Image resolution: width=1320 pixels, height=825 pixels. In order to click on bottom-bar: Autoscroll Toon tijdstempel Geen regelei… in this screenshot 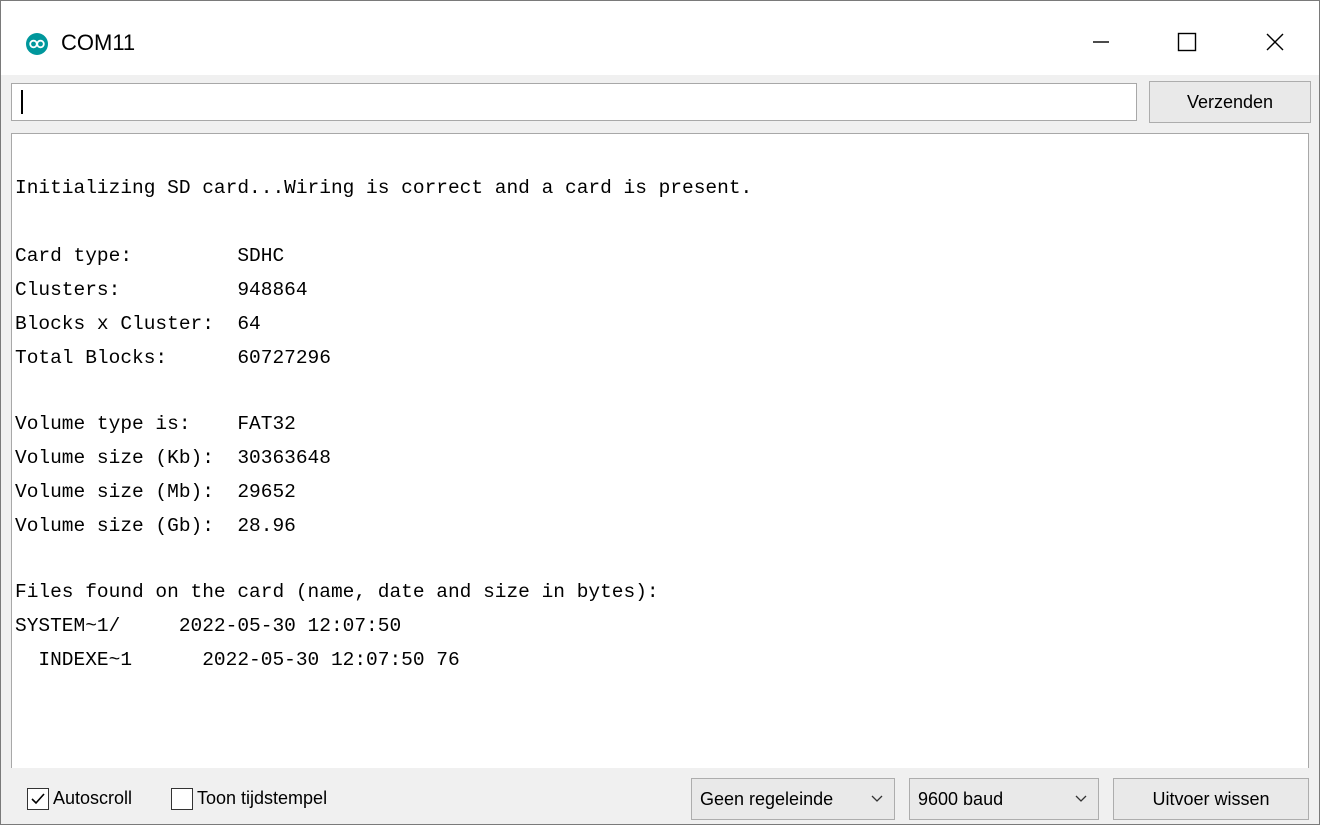, I will do `click(660, 796)`.